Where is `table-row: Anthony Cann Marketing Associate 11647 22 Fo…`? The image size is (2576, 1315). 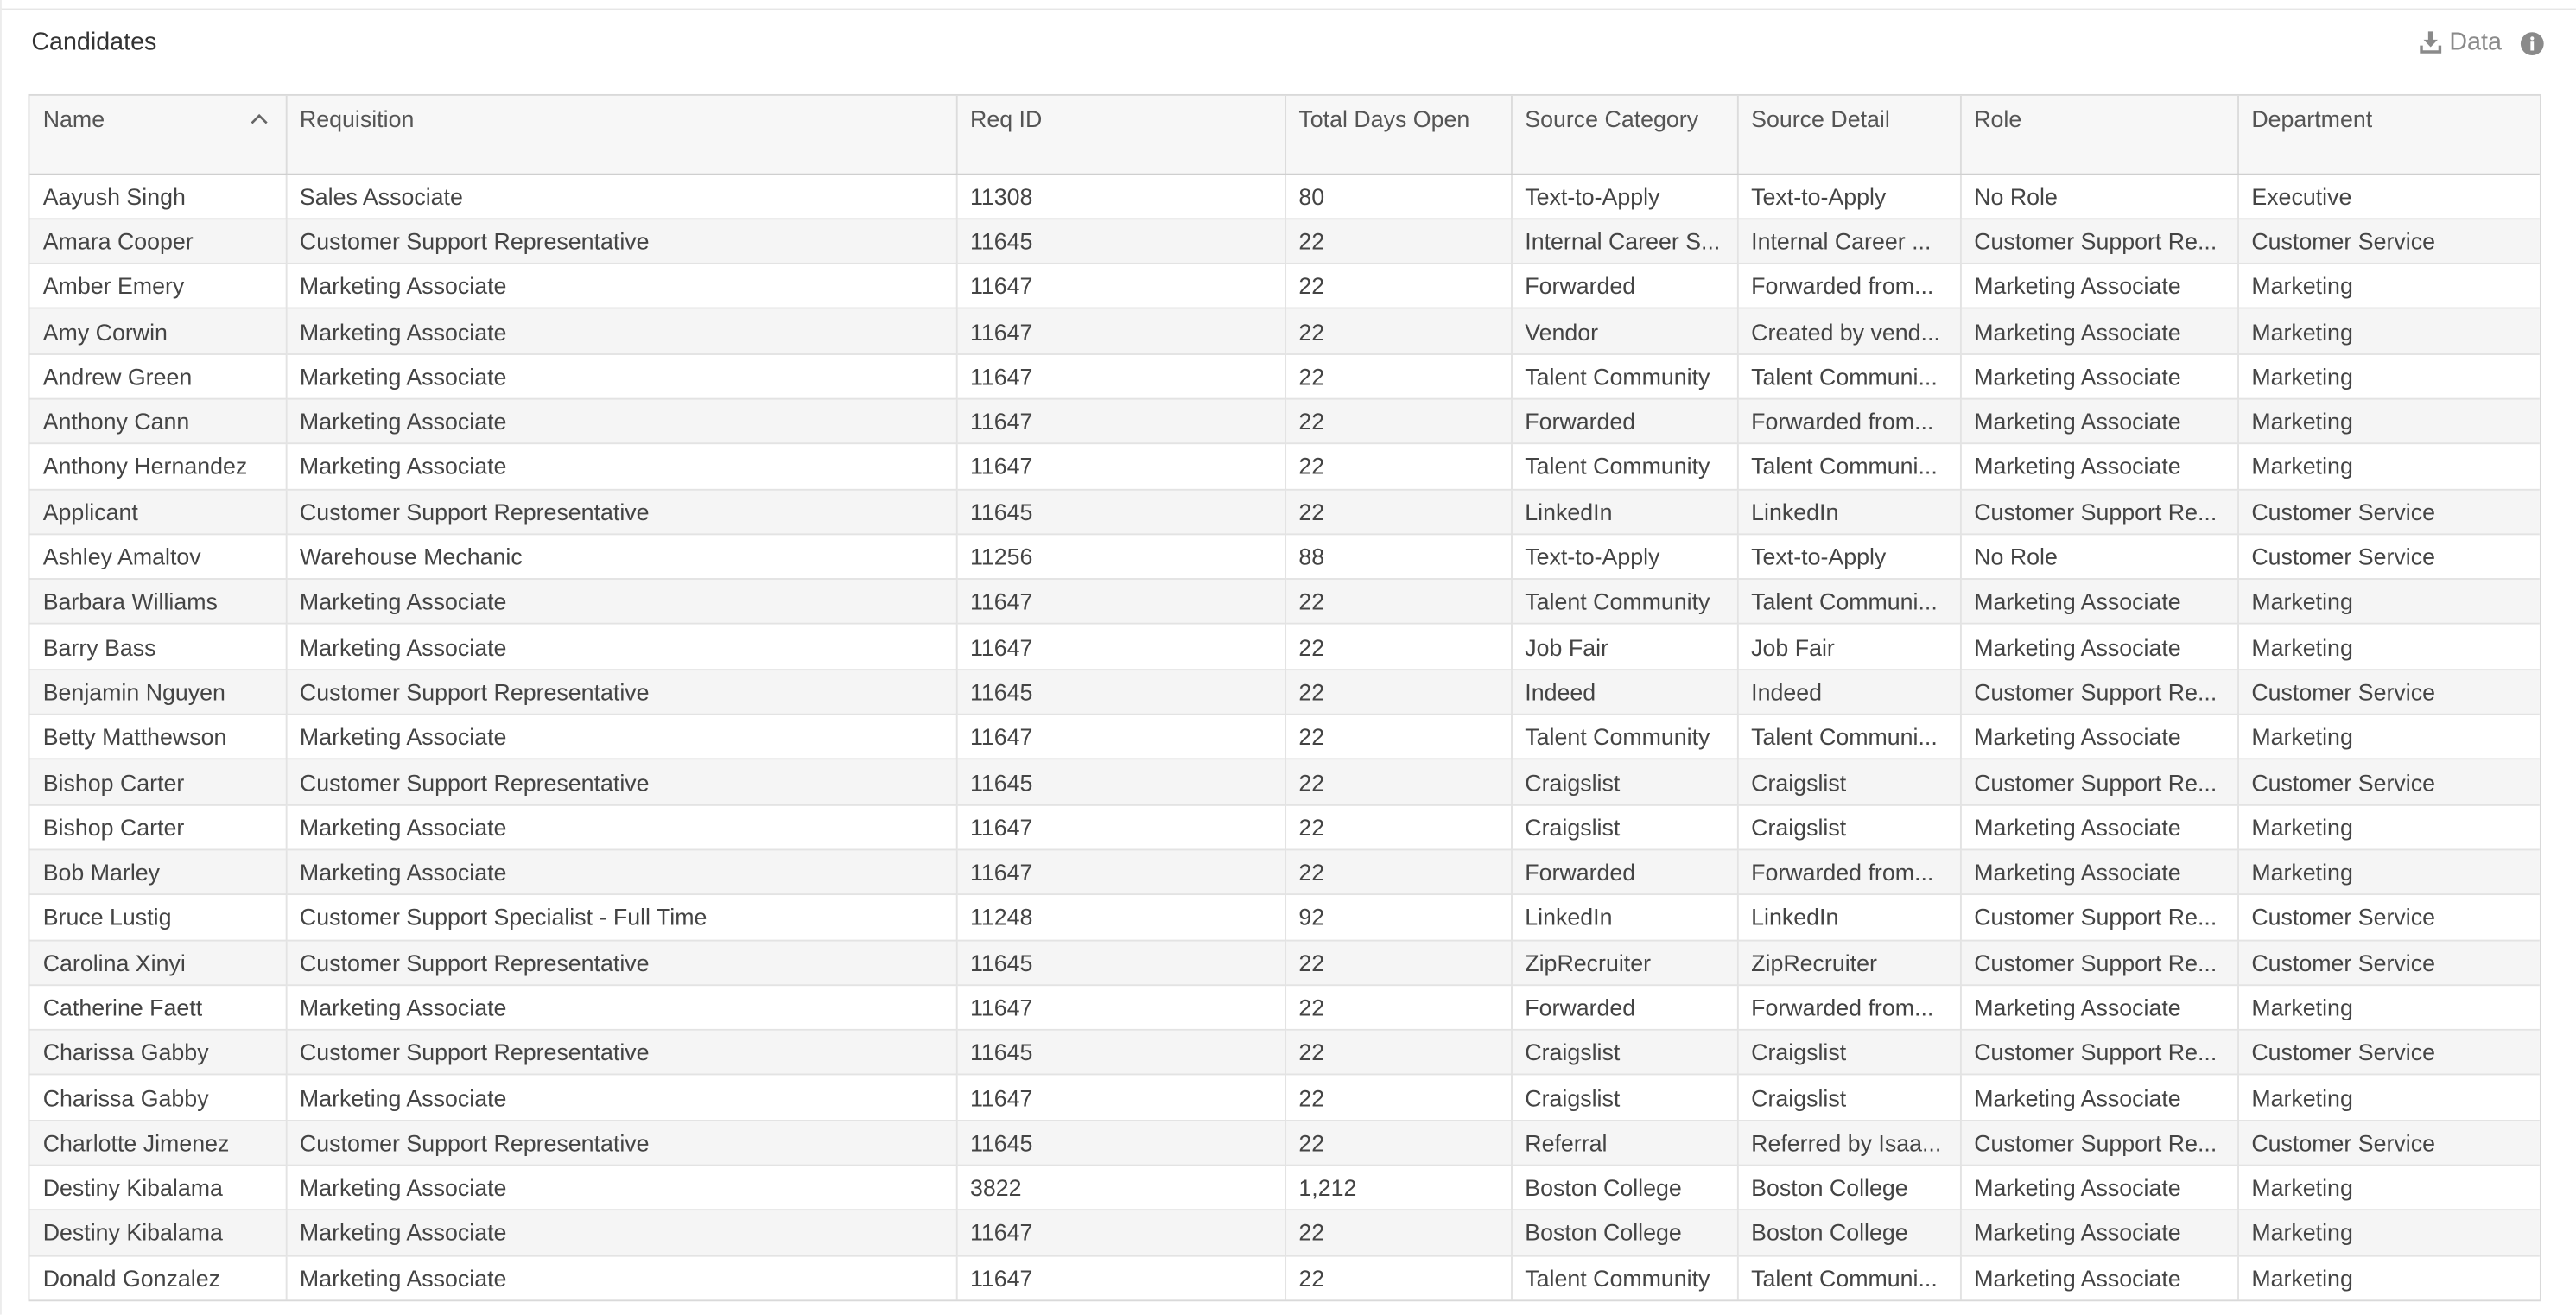 table-row: Anthony Cann Marketing Associate 11647 22 Fo… is located at coordinates (1284, 421).